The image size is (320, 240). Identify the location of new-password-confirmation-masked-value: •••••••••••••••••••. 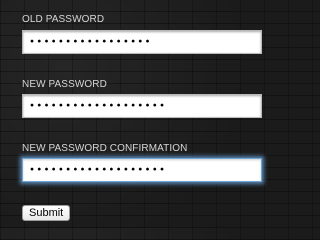
(98, 170).